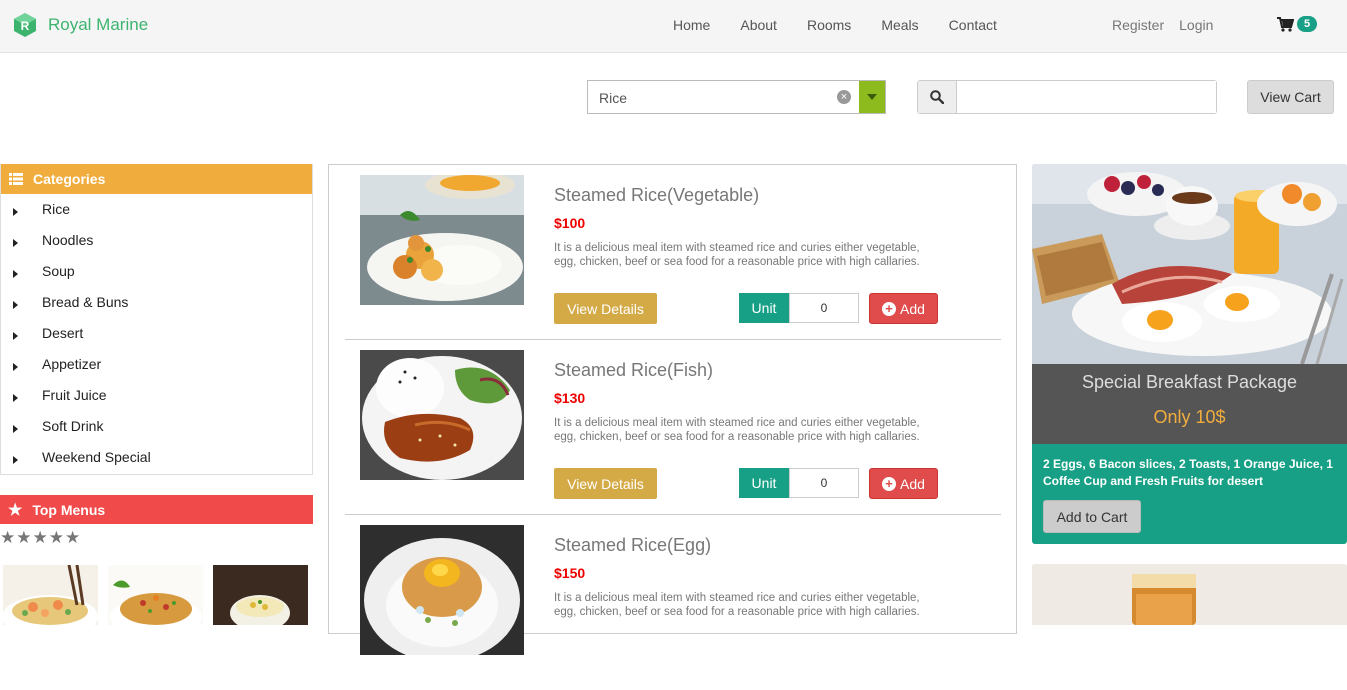 The image size is (1347, 690). Describe the element at coordinates (156, 402) in the screenshot. I see `category-item-fruit-juice: Fruit Juice` at that location.